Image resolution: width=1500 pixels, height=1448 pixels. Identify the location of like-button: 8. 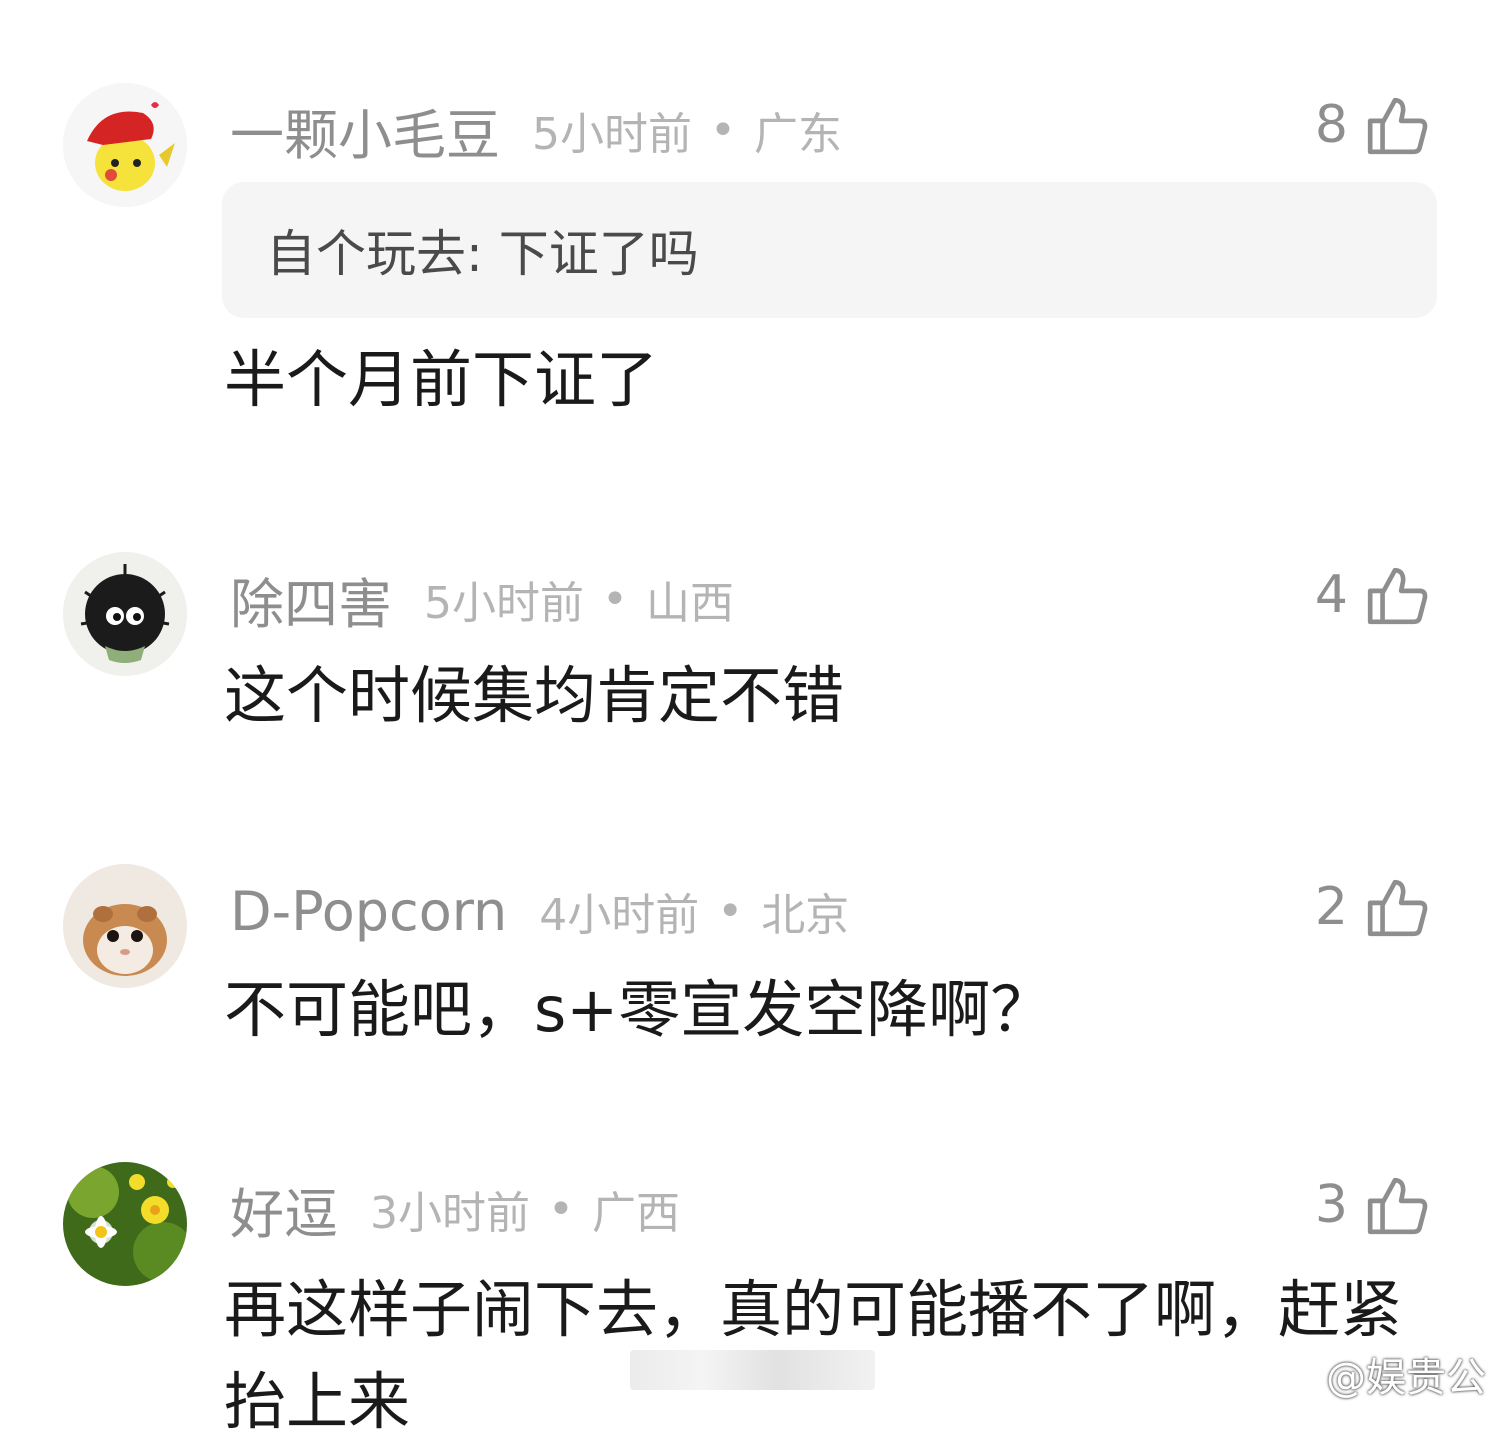
(1372, 125).